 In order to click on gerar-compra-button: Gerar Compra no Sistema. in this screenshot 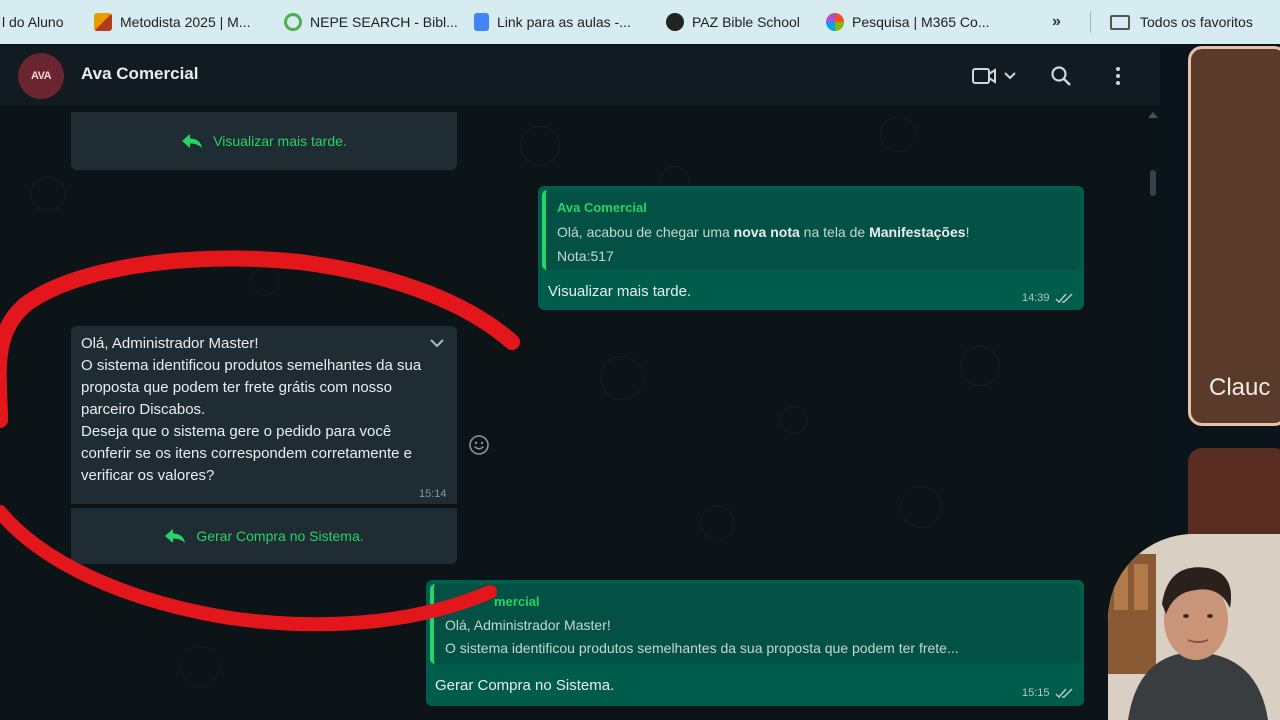, I will do `click(264, 536)`.